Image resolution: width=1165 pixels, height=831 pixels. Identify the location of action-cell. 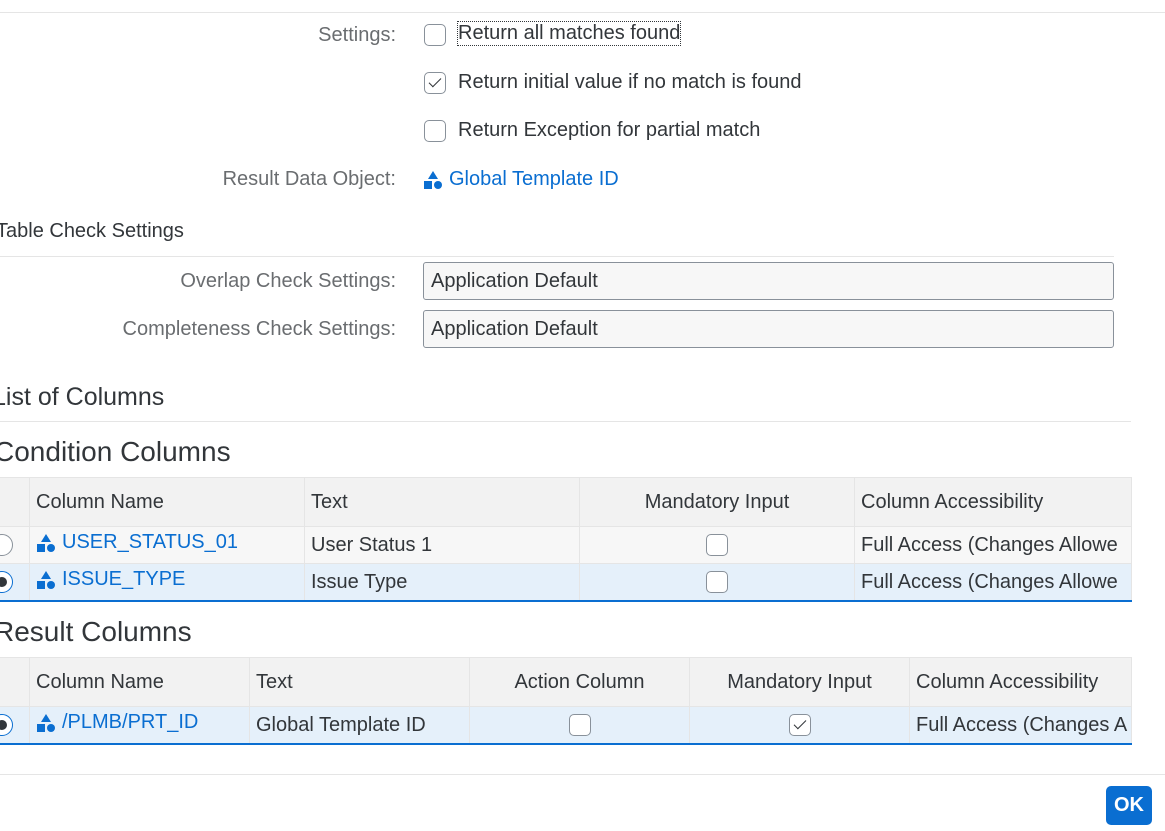
(579, 725).